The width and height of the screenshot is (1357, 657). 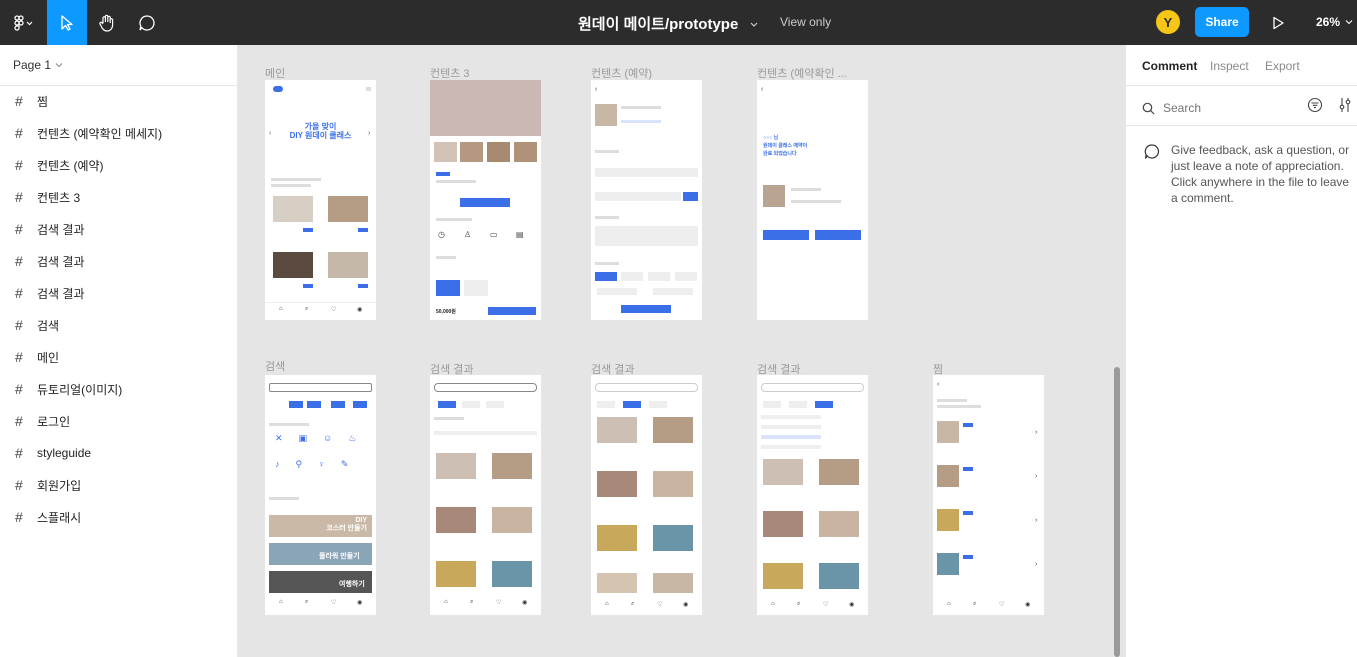 I want to click on present-button, so click(x=1278, y=22).